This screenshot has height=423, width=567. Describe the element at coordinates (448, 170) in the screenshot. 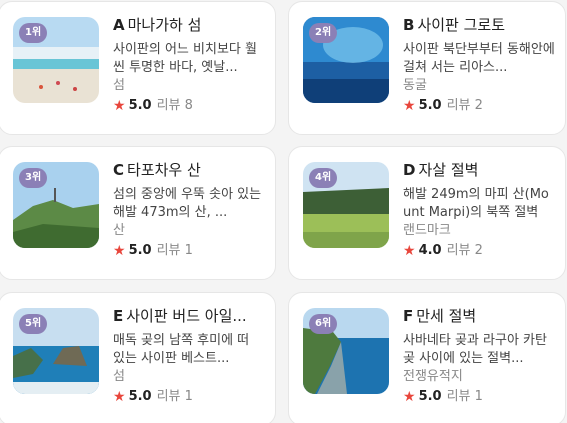

I see `attraction-name: 자살 절벽` at that location.